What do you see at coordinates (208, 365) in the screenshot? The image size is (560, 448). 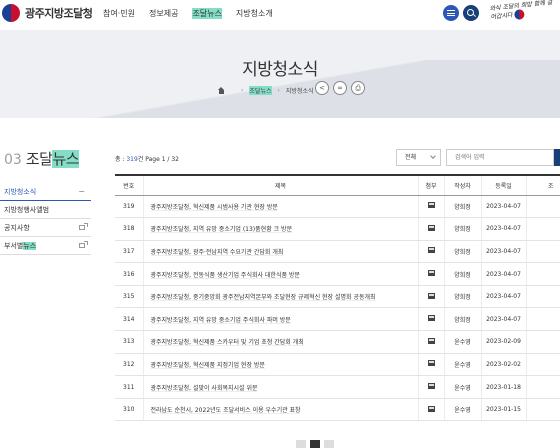 I see `post-link: 광주지방조달청, 혁신제품 지정기업 현장 방문` at bounding box center [208, 365].